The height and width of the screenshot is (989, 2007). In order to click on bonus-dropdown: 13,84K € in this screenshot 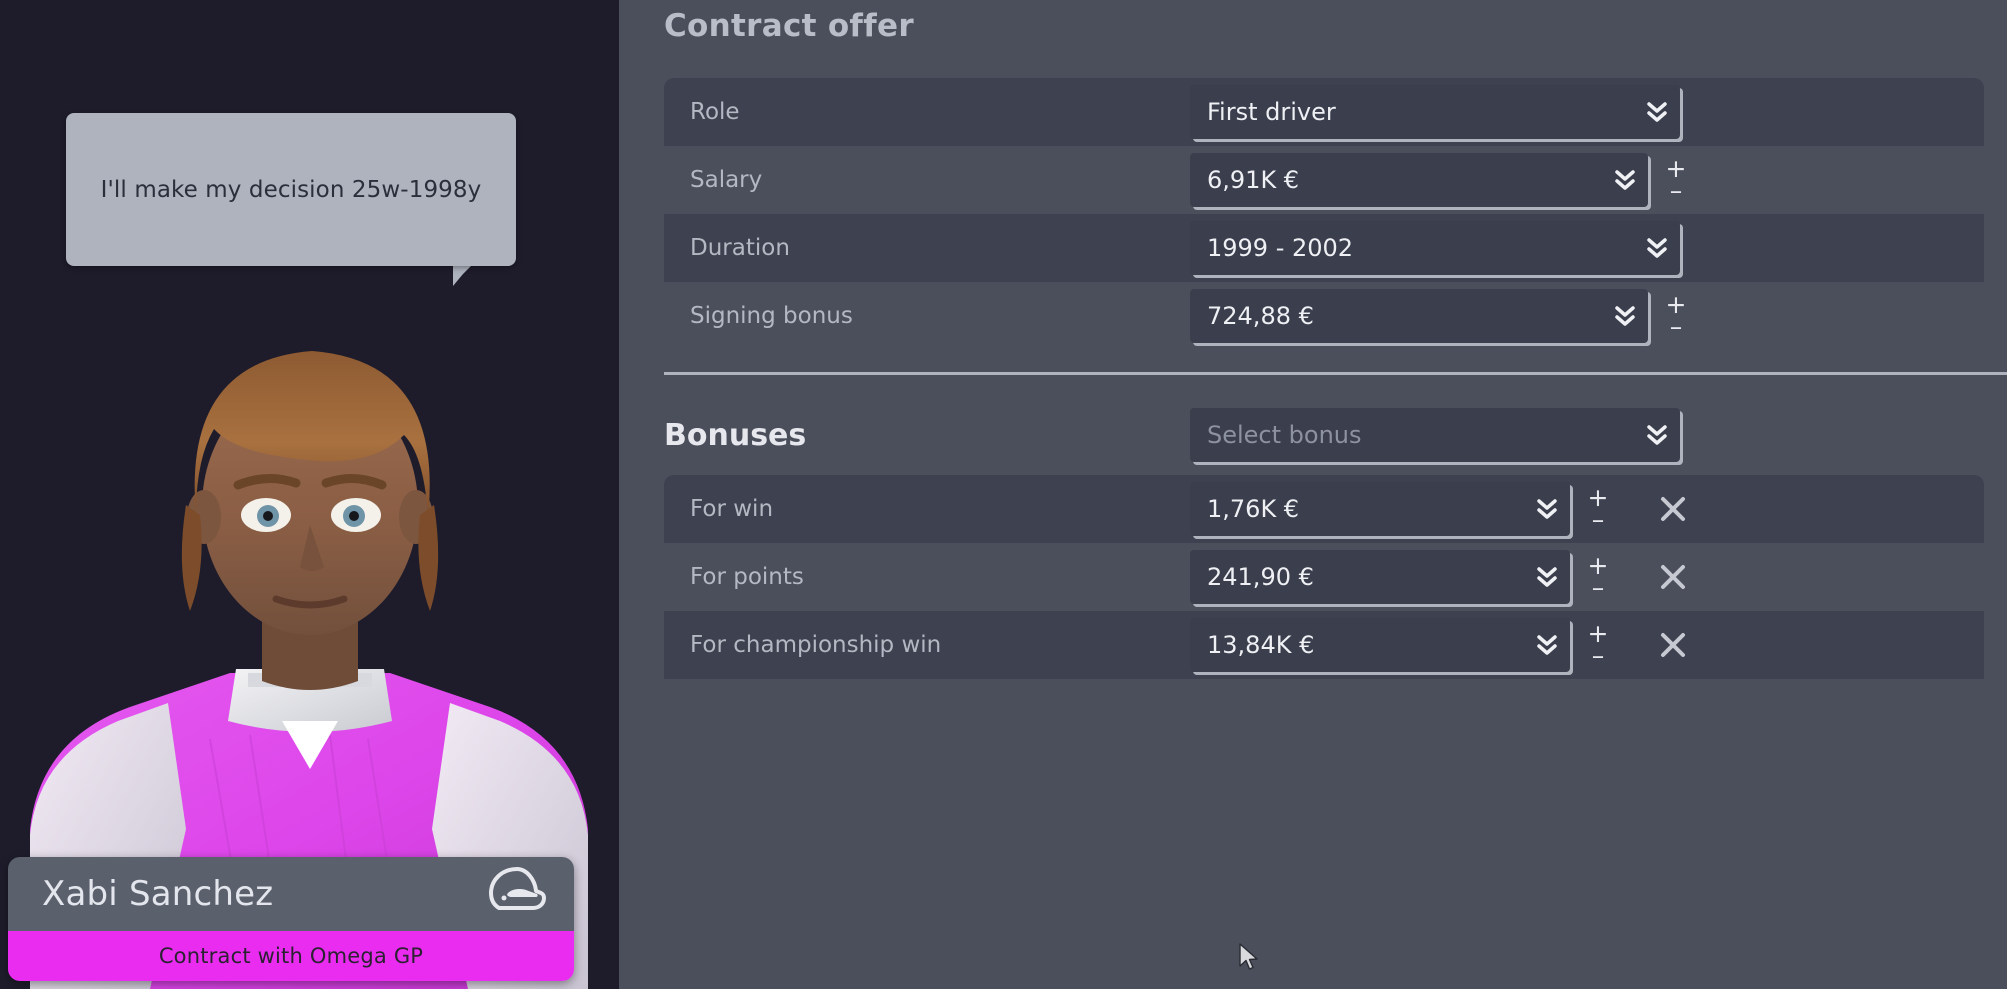, I will do `click(1380, 645)`.